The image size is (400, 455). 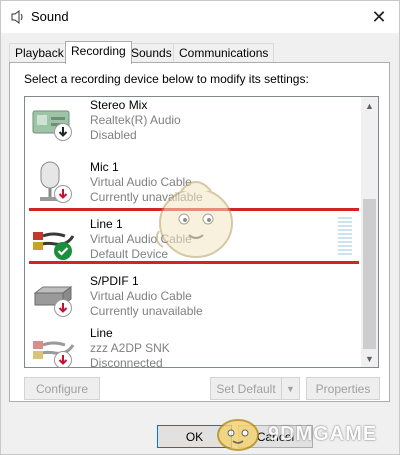 I want to click on close-button: ✕, so click(x=379, y=17).